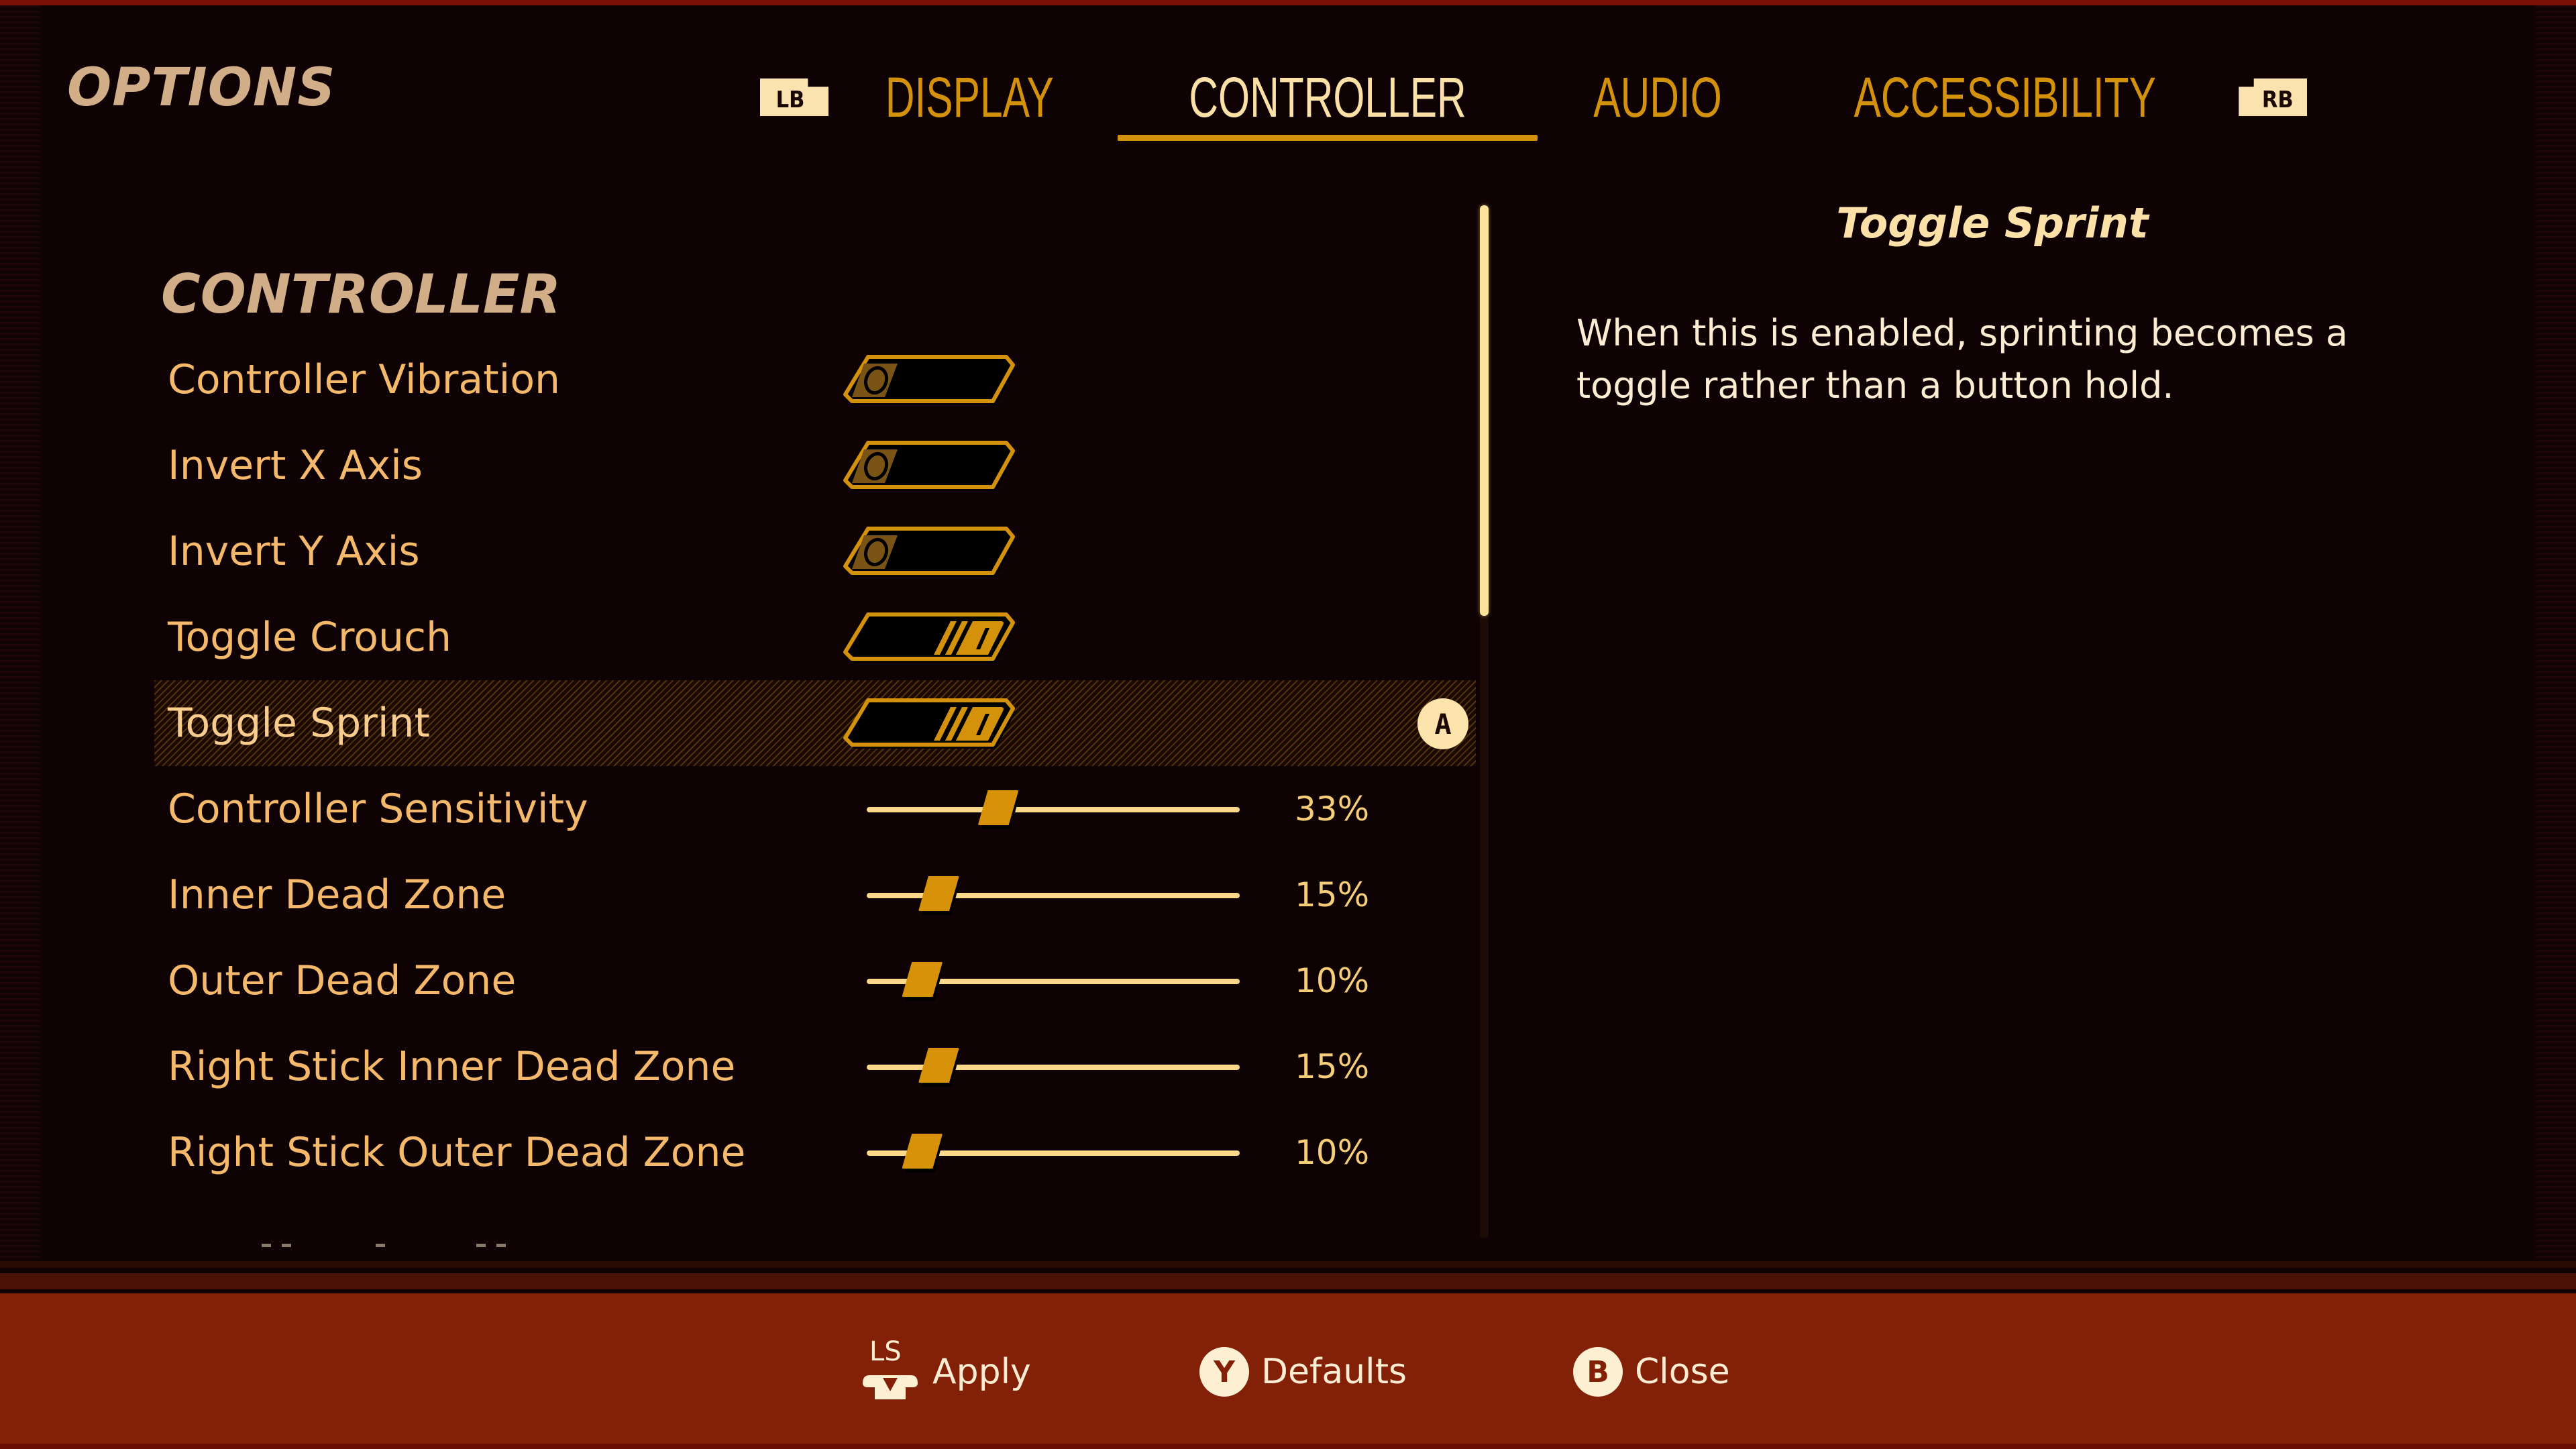  What do you see at coordinates (1327, 138) in the screenshot?
I see `active-tab-underline` at bounding box center [1327, 138].